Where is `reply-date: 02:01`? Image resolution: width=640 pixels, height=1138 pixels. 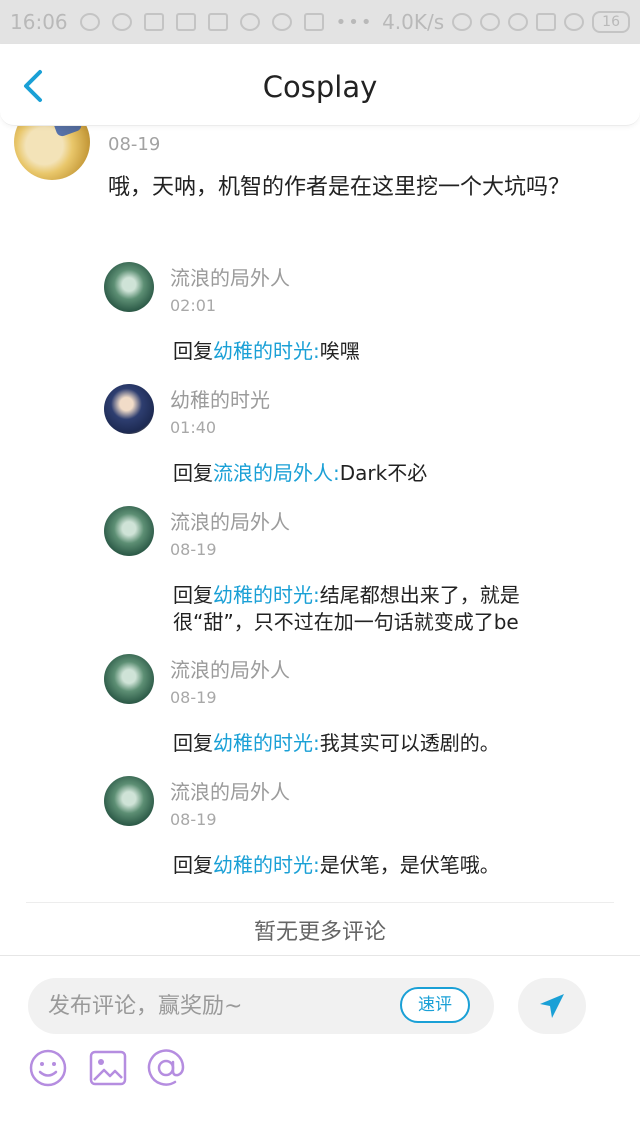 reply-date: 02:01 is located at coordinates (193, 305).